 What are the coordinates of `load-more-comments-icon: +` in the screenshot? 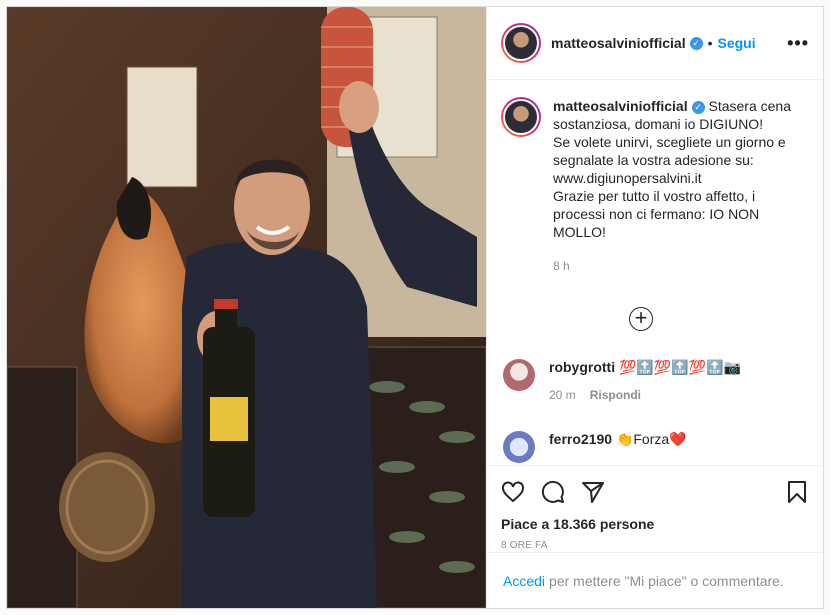 It's located at (641, 319).